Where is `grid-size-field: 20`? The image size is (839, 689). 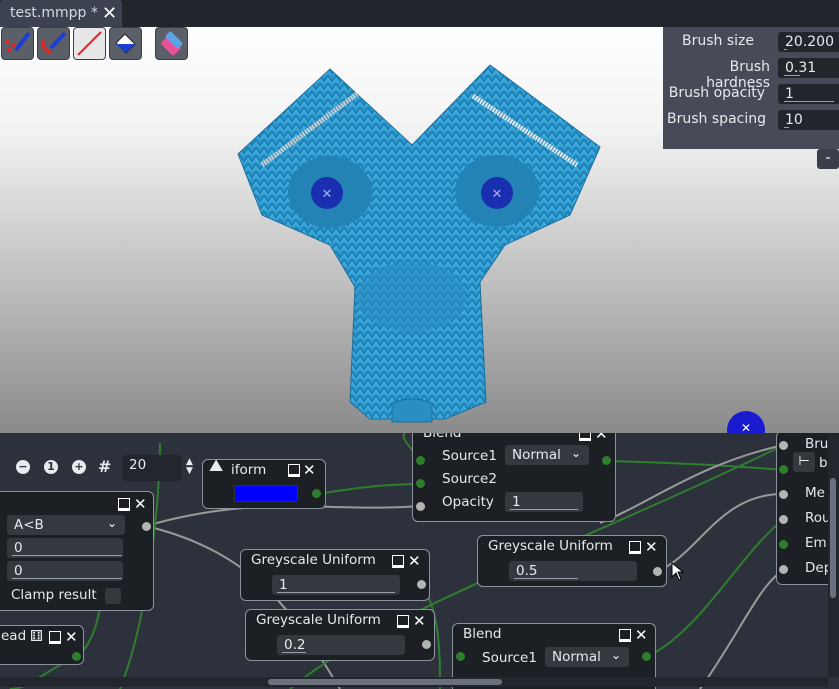 grid-size-field: 20 is located at coordinates (152, 468).